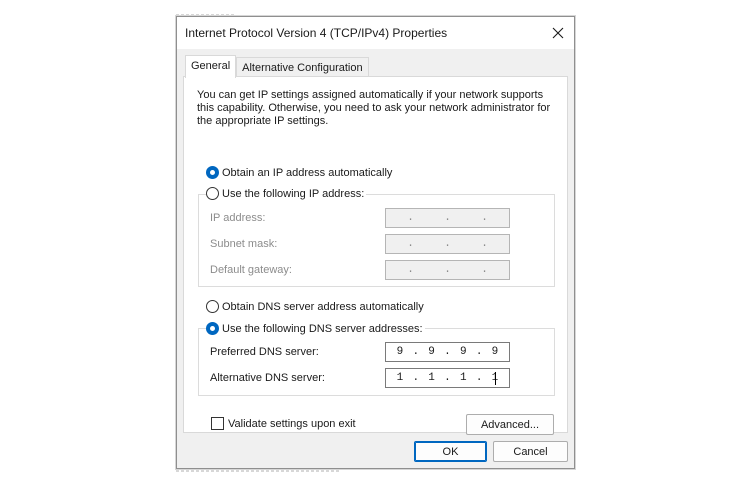 The width and height of the screenshot is (750, 489). What do you see at coordinates (302, 67) in the screenshot?
I see `tab-alternative-configuration: Alternative Configuration` at bounding box center [302, 67].